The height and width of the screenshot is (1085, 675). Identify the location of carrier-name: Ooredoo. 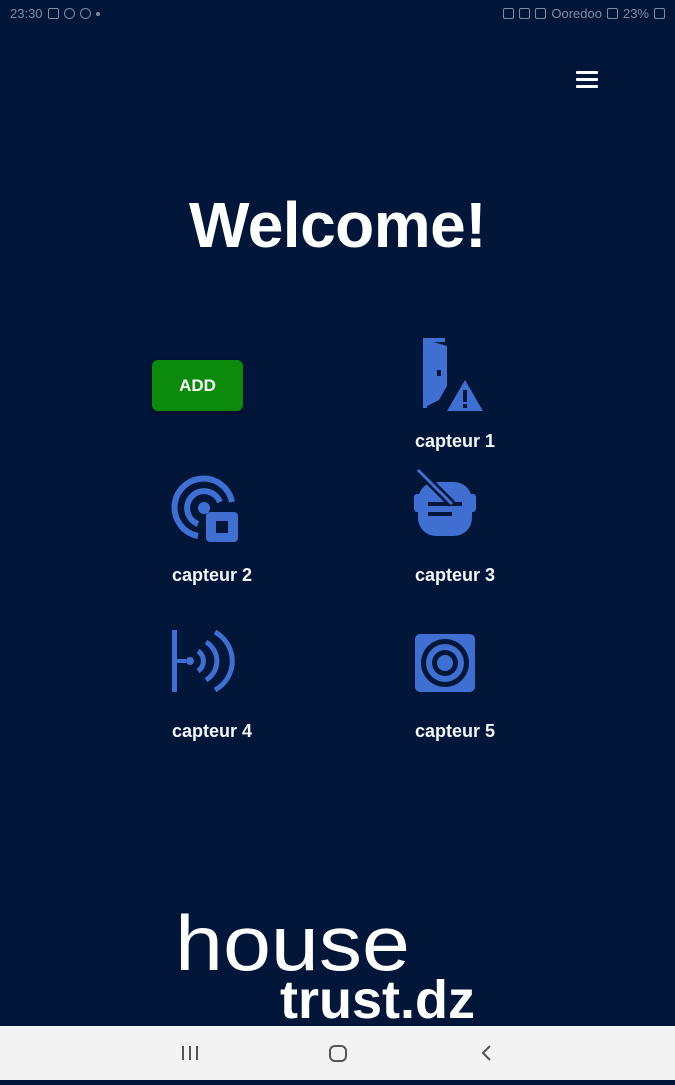
(576, 13).